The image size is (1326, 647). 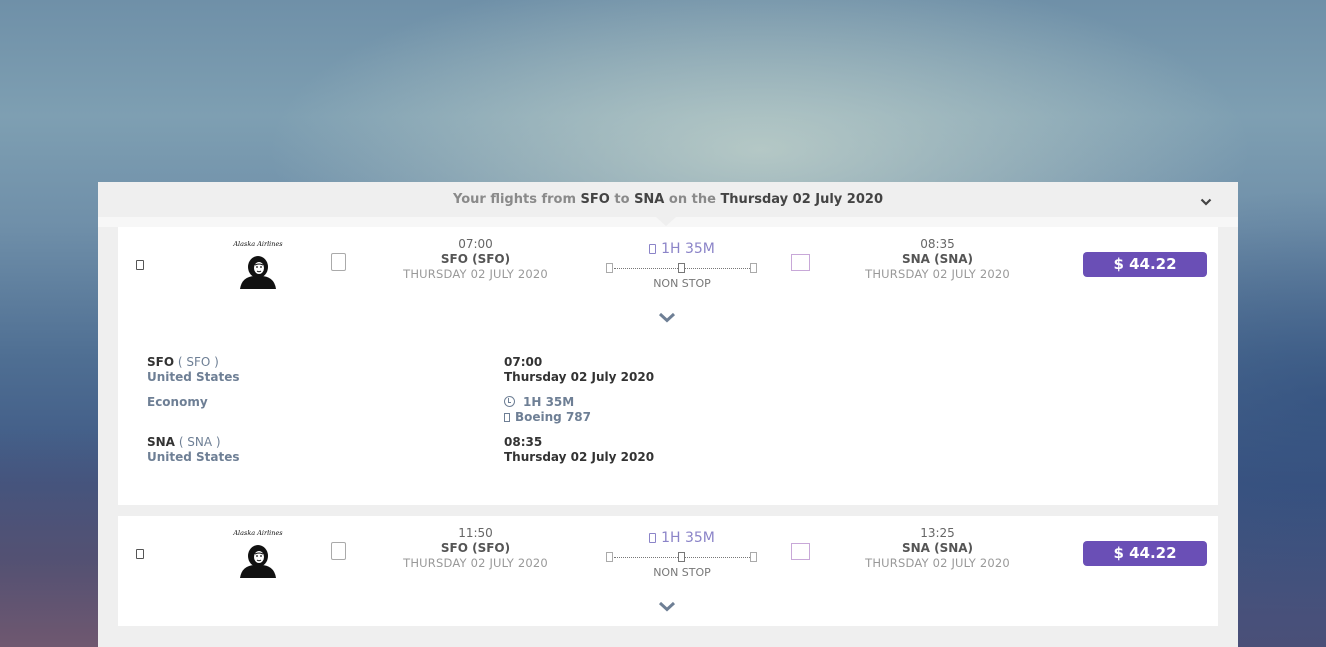 I want to click on header-prefix: Your flights from, so click(x=514, y=199).